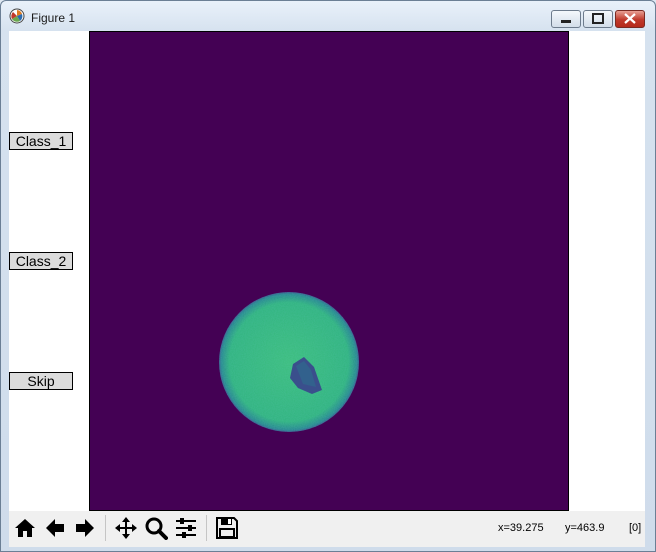 Image resolution: width=656 pixels, height=552 pixels. I want to click on save-button, so click(227, 528).